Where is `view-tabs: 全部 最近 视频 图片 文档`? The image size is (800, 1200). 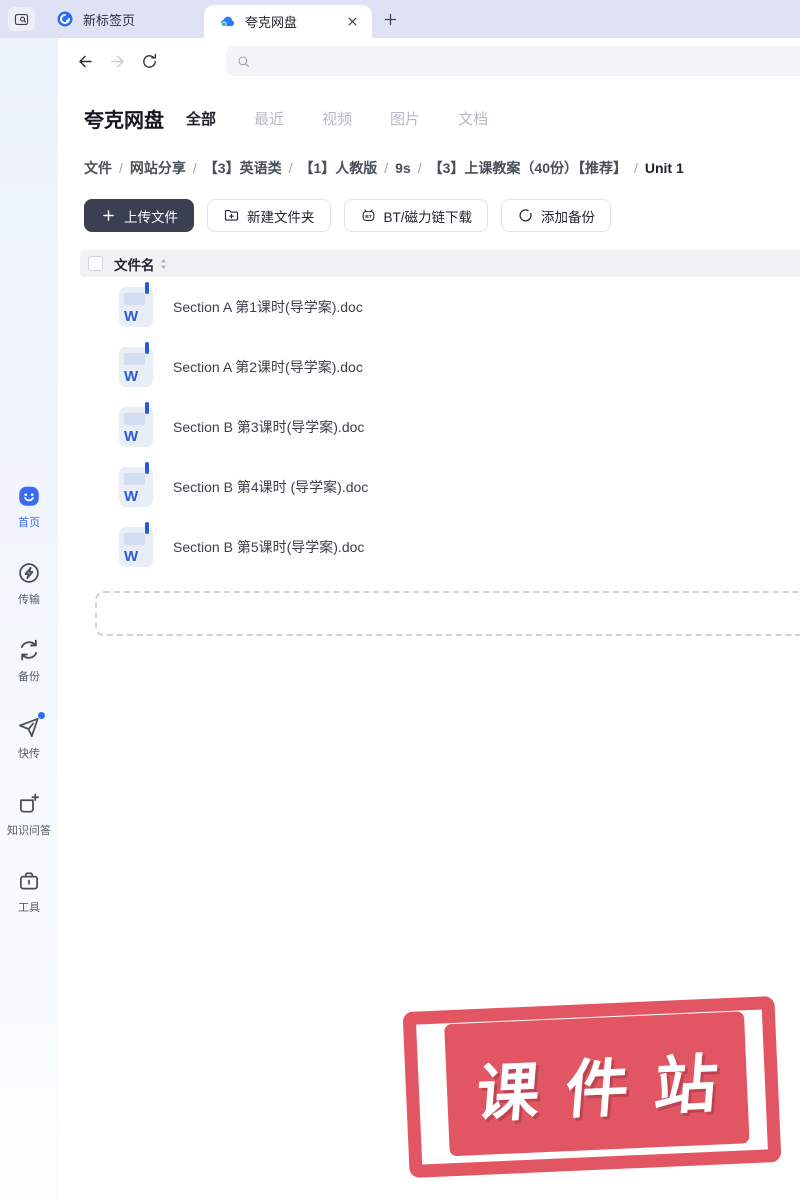
view-tabs: 全部 最近 视频 图片 文档 is located at coordinates (337, 118).